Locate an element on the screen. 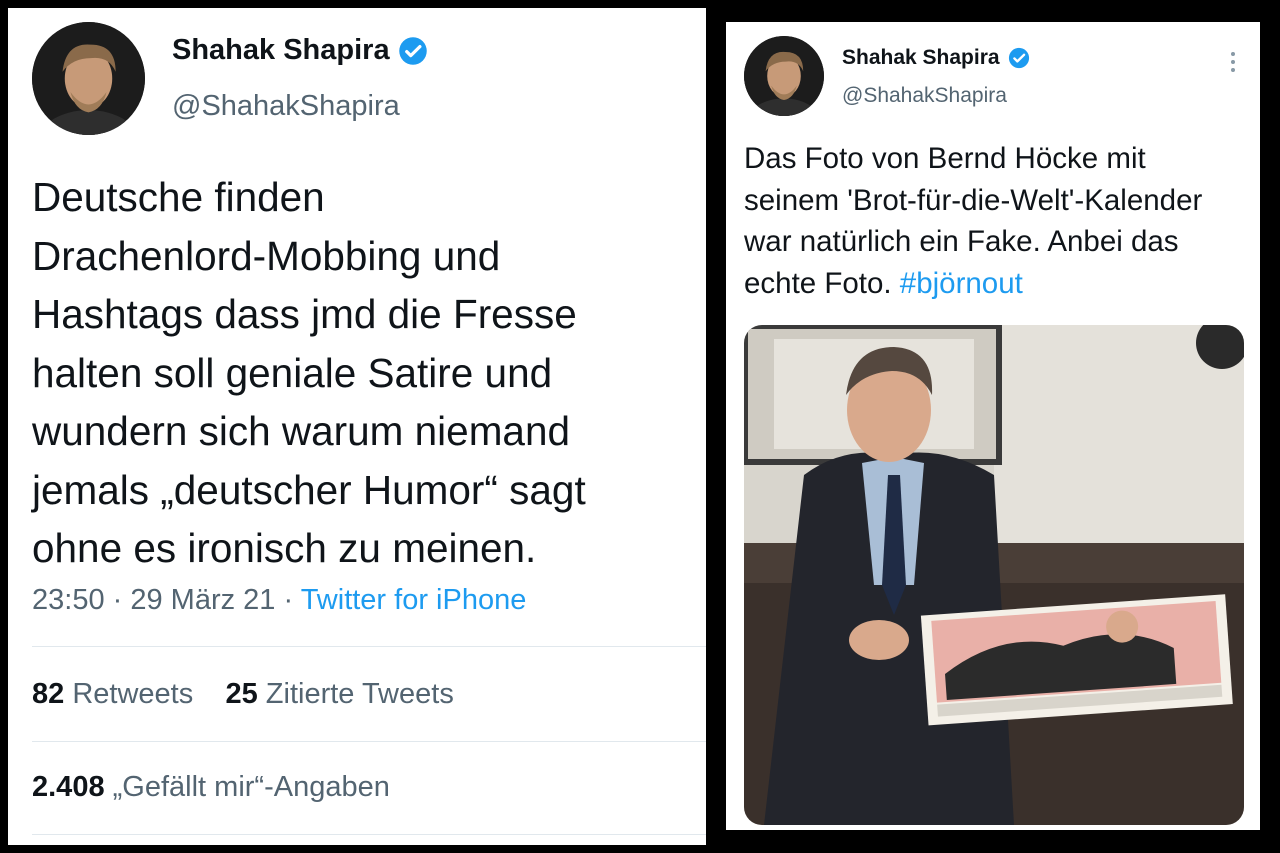 The width and height of the screenshot is (1280, 853). quotes-label: Zitierte Tweets is located at coordinates (359, 694).